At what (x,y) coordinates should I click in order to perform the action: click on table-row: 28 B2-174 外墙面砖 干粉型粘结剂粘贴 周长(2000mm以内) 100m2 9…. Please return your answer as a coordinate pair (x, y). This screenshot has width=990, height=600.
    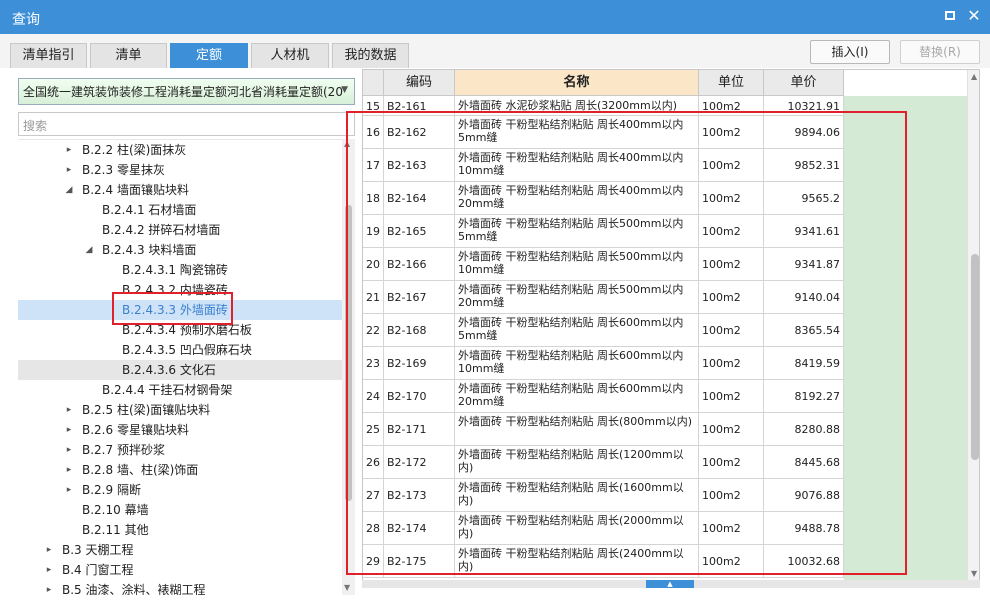
    Looking at the image, I should click on (603, 528).